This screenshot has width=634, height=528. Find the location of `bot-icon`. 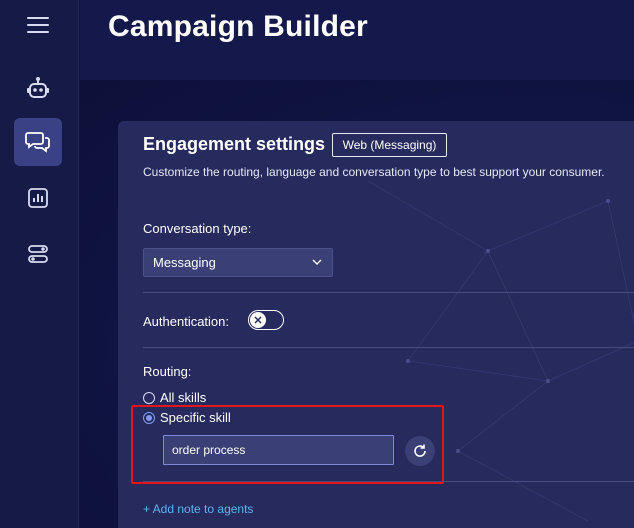

bot-icon is located at coordinates (38, 87).